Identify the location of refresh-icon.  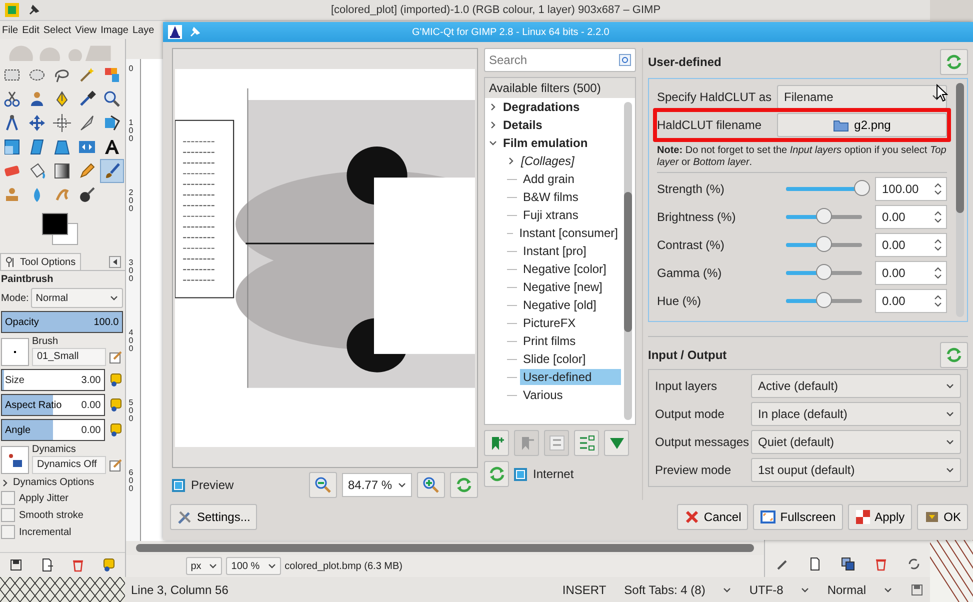
(913, 564).